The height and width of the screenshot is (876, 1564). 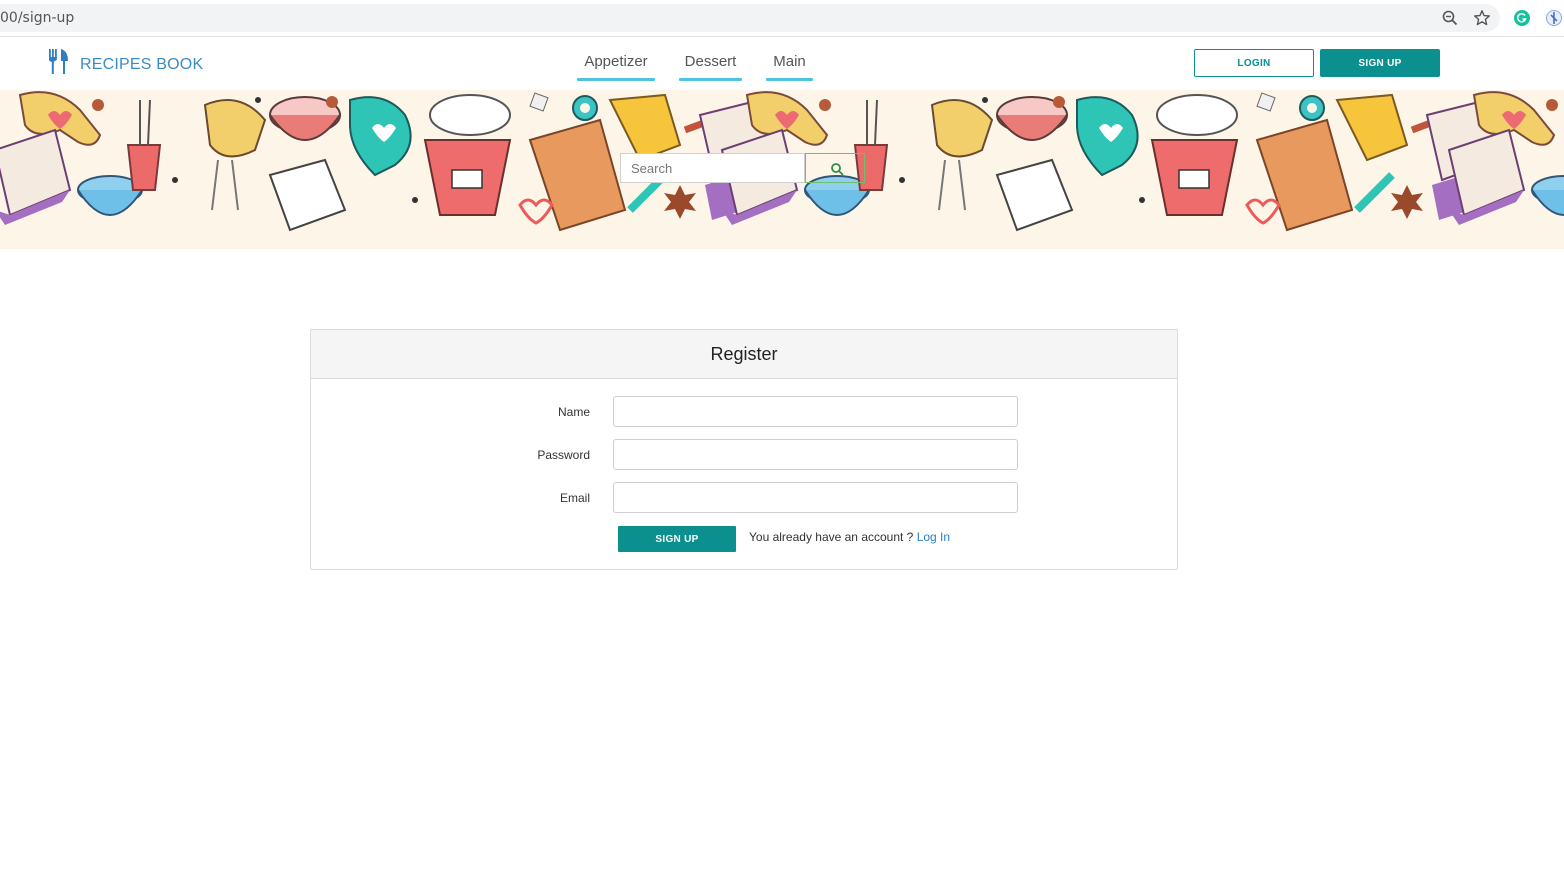 I want to click on search-input: Search, so click(x=712, y=168).